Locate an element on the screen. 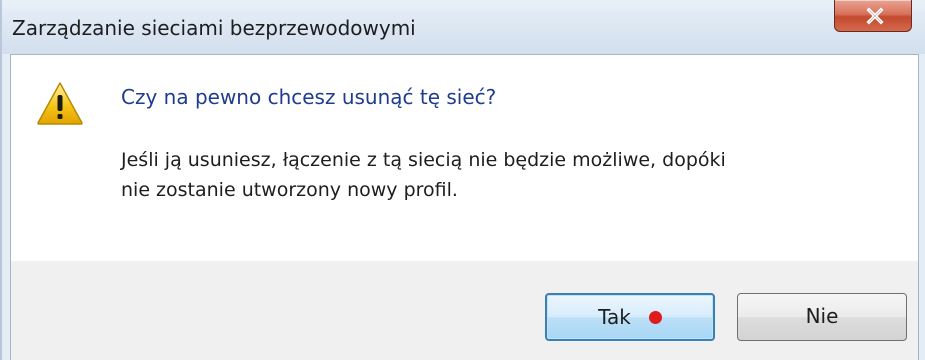 This screenshot has height=360, width=925. click-marker-dot is located at coordinates (655, 317).